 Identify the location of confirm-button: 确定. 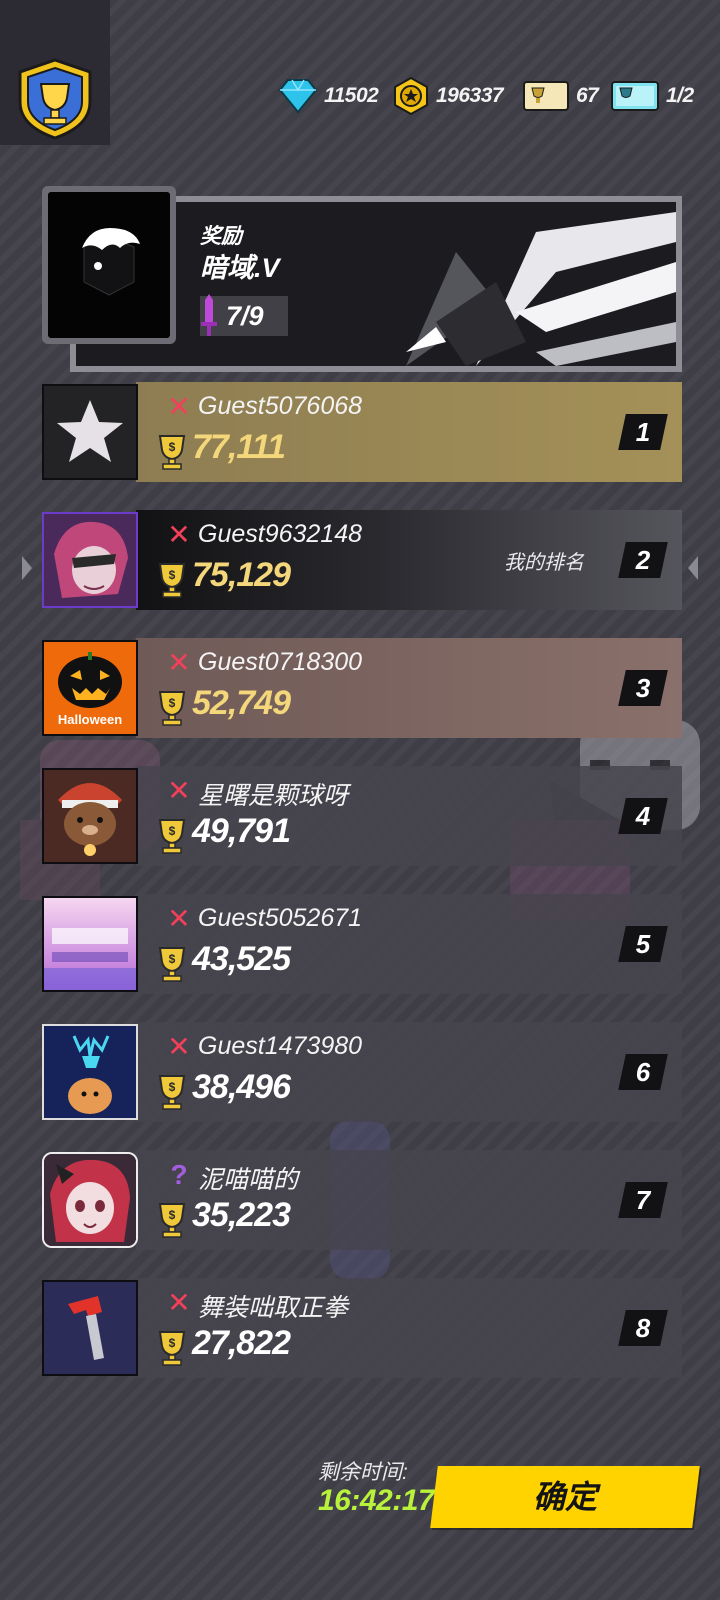
(565, 1497).